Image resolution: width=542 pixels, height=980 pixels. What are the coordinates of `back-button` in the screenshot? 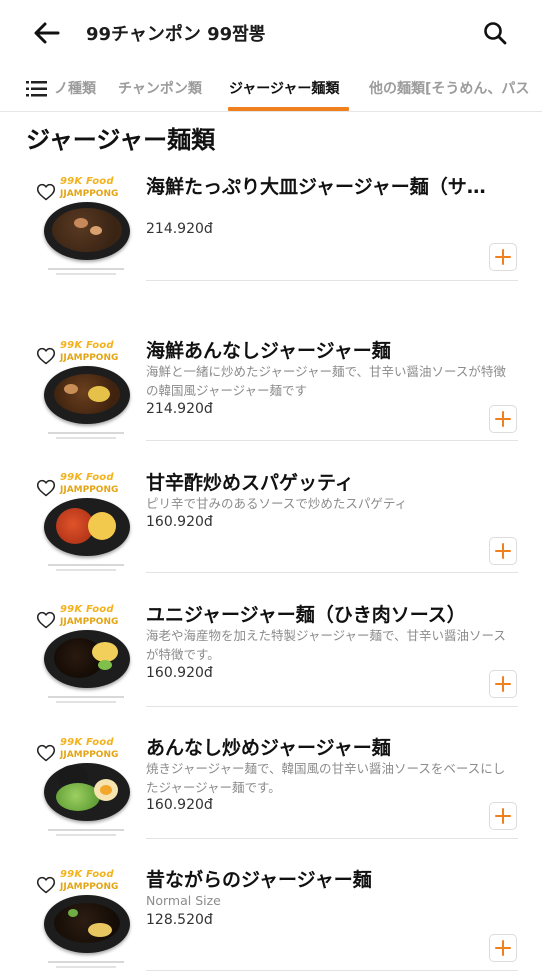 It's located at (47, 33).